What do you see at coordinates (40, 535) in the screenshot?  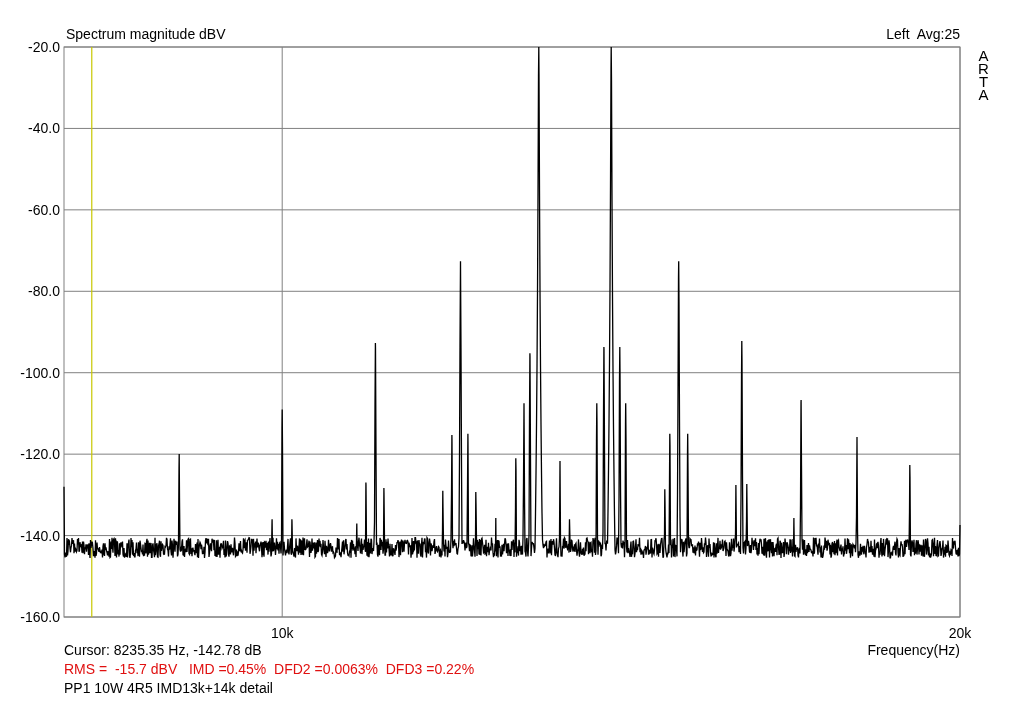 I see `y-tick-label: -140.0` at bounding box center [40, 535].